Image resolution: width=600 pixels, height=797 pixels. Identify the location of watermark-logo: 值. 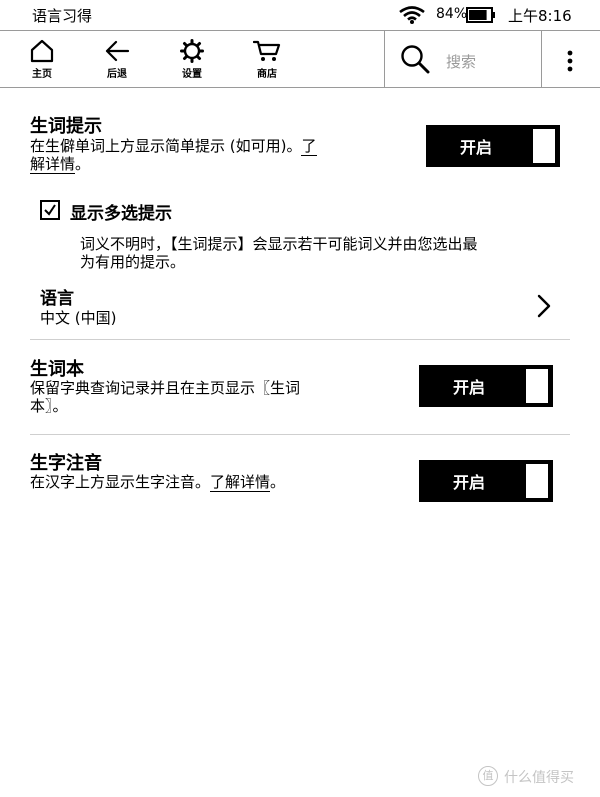
(488, 776).